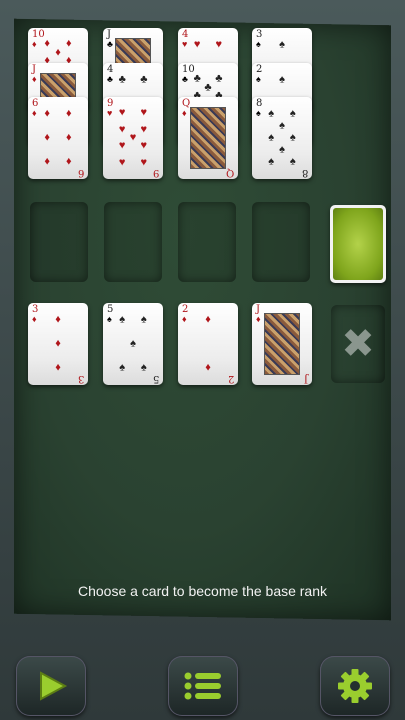 The width and height of the screenshot is (405, 720). What do you see at coordinates (358, 344) in the screenshot?
I see `discard-cross-icon: ✖` at bounding box center [358, 344].